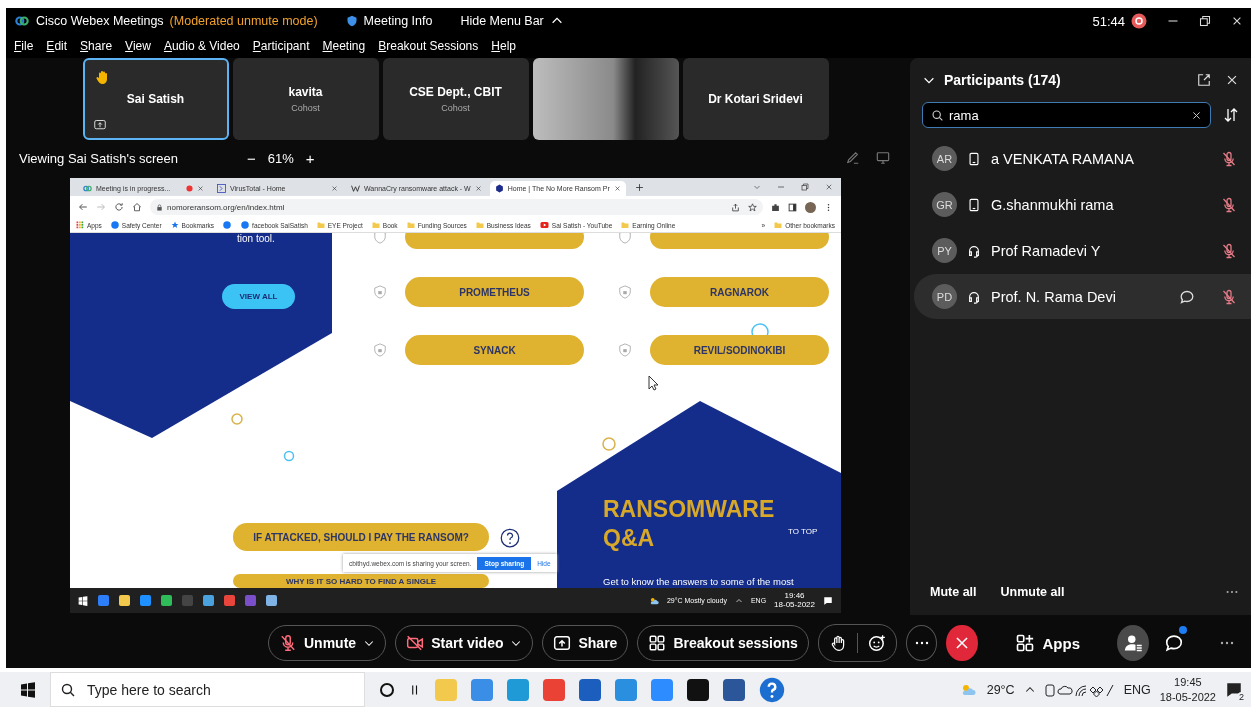 The image size is (1251, 707). Describe the element at coordinates (752, 207) in the screenshot. I see `star-outline-icon` at that location.